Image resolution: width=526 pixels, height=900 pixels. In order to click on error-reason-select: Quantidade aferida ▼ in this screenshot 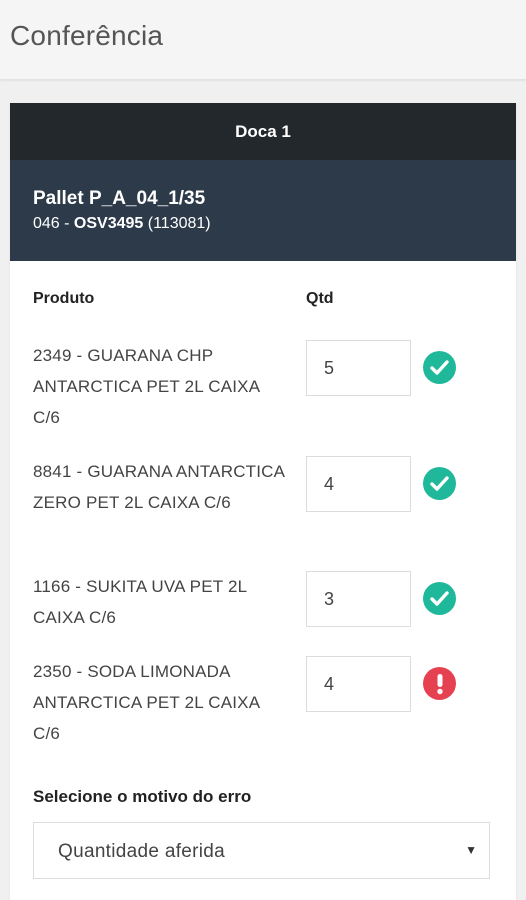, I will do `click(261, 850)`.